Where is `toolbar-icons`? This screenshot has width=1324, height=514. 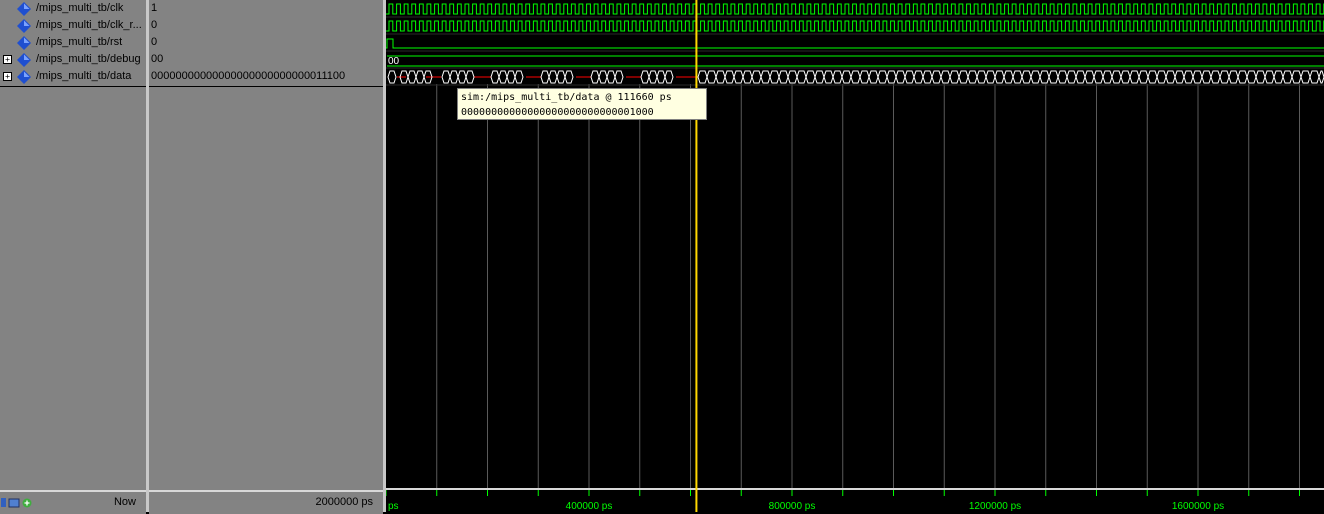
toolbar-icons is located at coordinates (18, 503).